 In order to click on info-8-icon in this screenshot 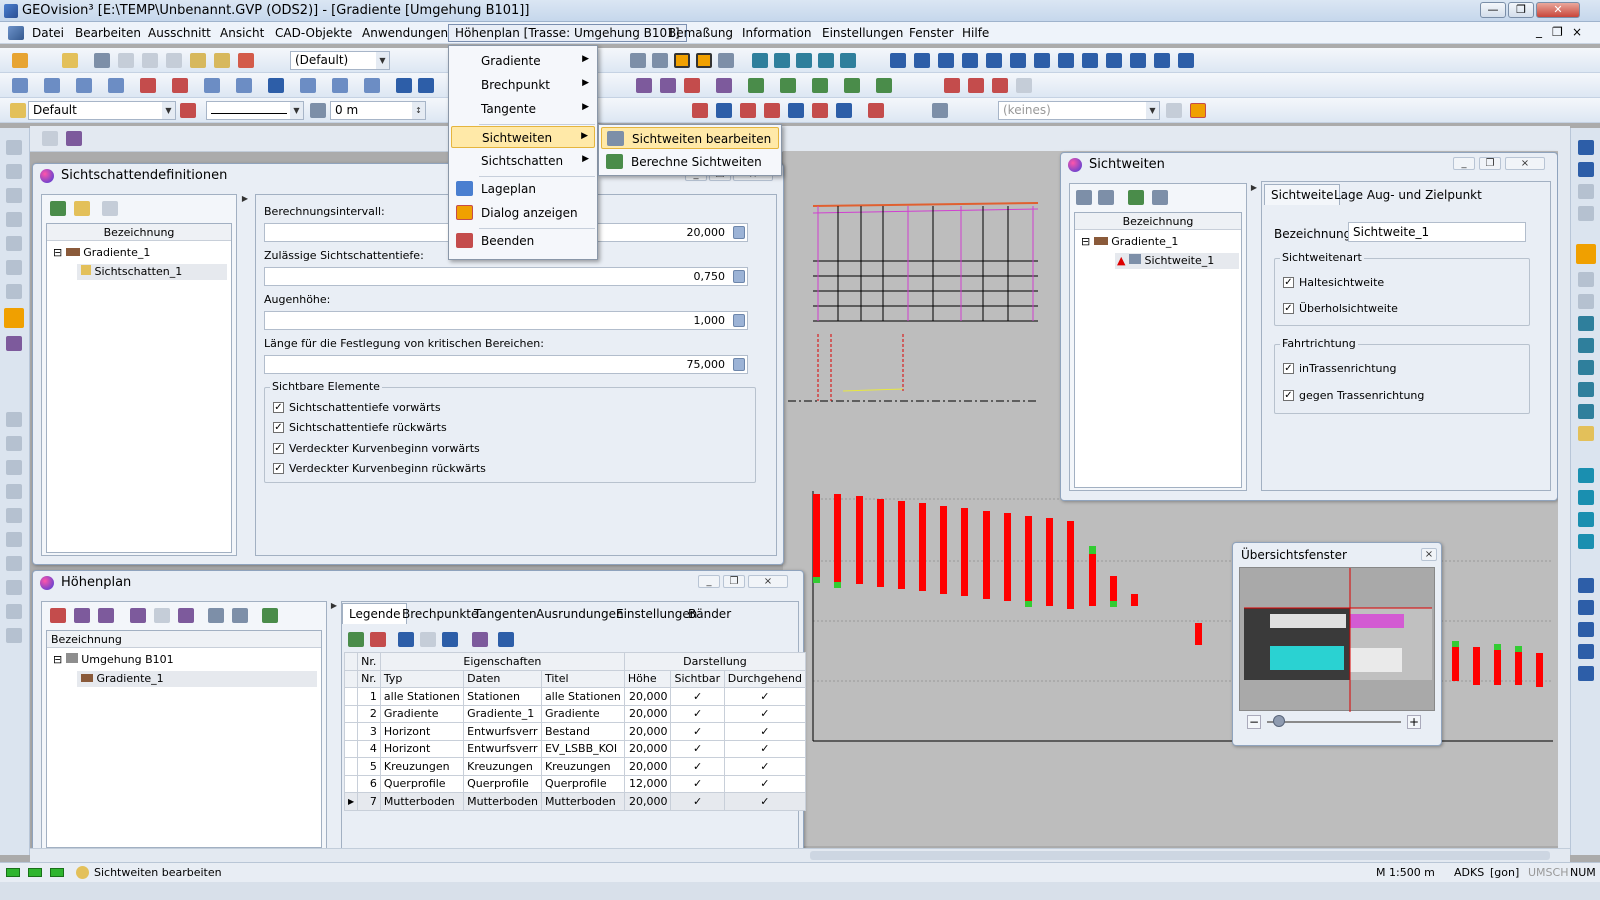, I will do `click(1066, 60)`.